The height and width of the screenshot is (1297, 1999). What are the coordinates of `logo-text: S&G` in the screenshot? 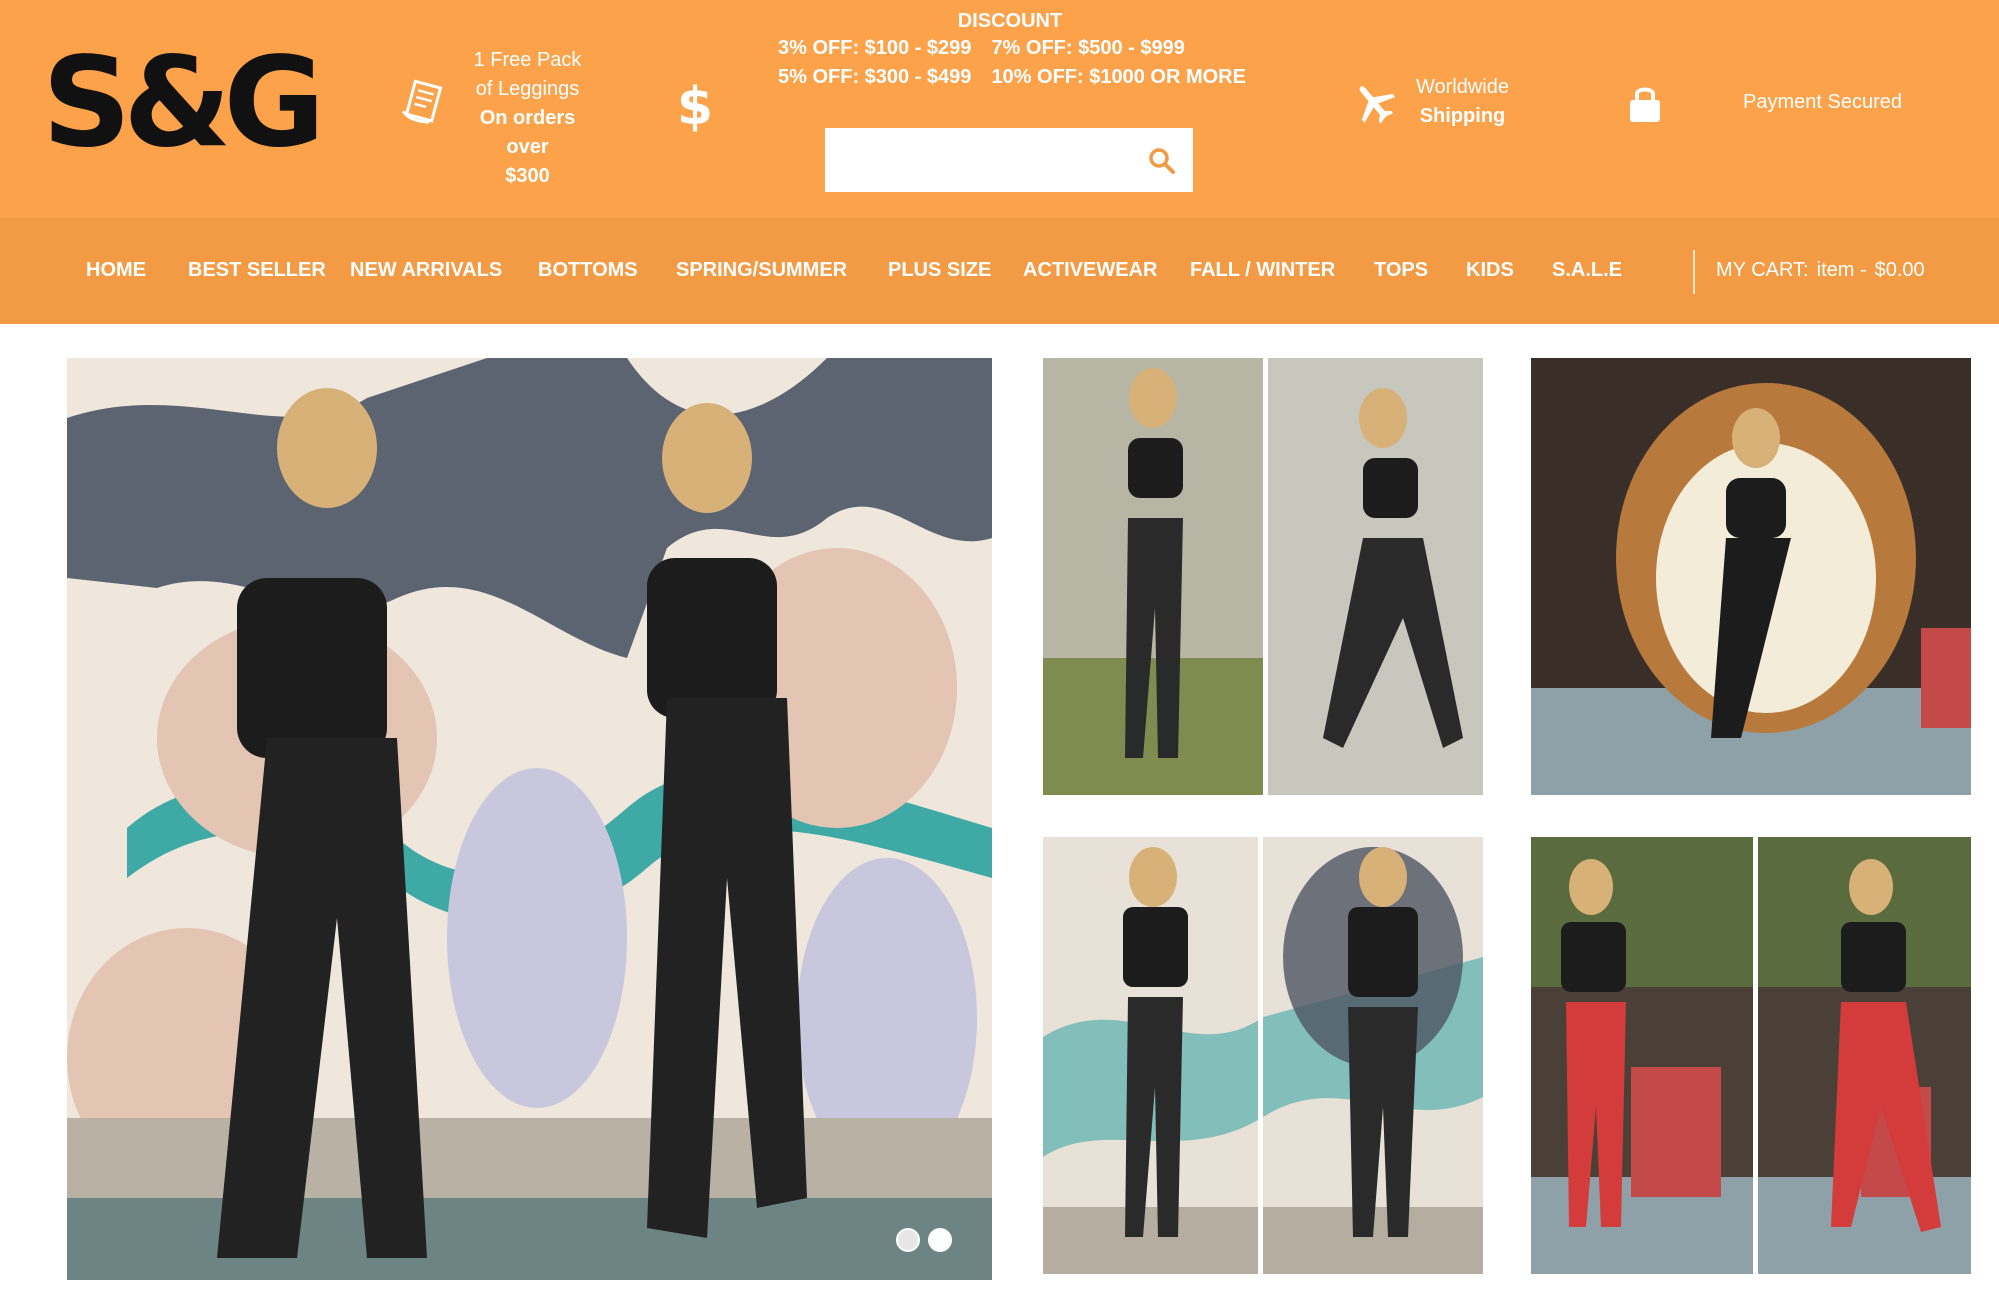 It's located at (183, 103).